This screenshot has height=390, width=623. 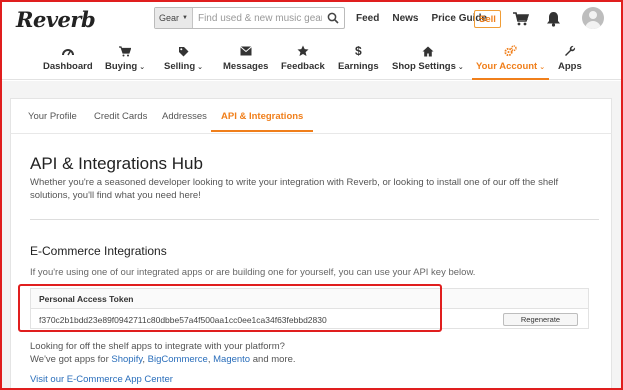 What do you see at coordinates (421, 18) in the screenshot?
I see `top-links: Feed News Price Guide` at bounding box center [421, 18].